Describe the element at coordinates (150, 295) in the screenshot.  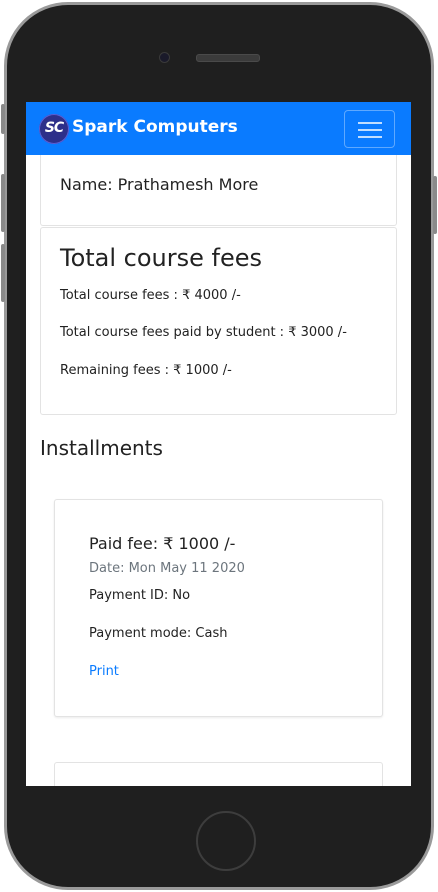
I see `total-fees: Total course fees : ₹ 4000 /-` at that location.